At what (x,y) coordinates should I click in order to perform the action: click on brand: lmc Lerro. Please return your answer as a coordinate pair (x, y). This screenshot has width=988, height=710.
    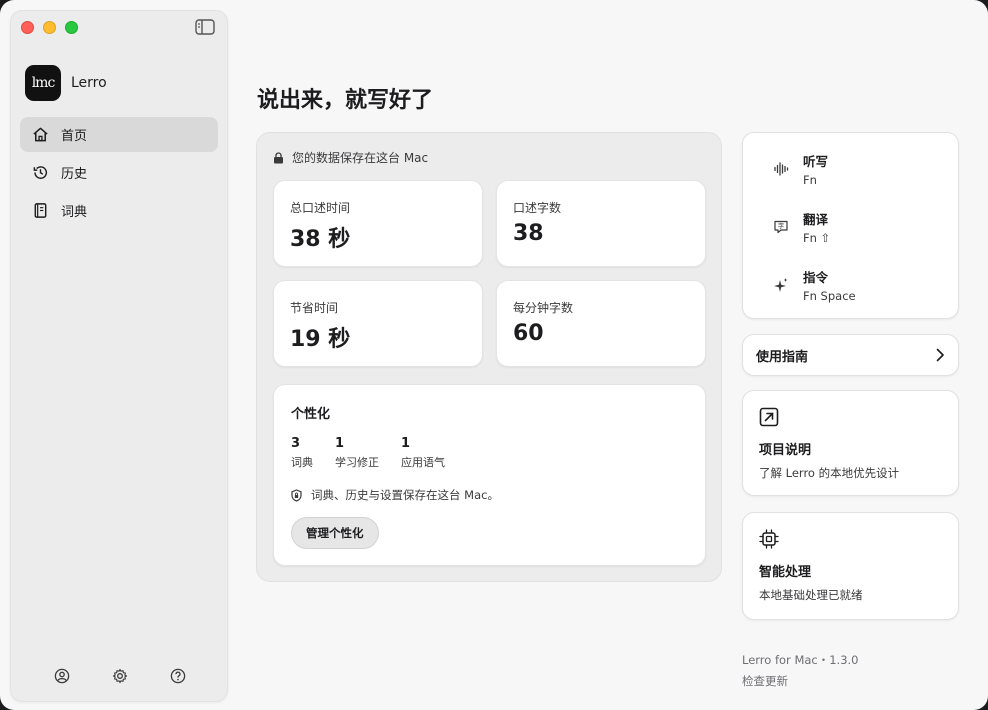
    Looking at the image, I should click on (66, 83).